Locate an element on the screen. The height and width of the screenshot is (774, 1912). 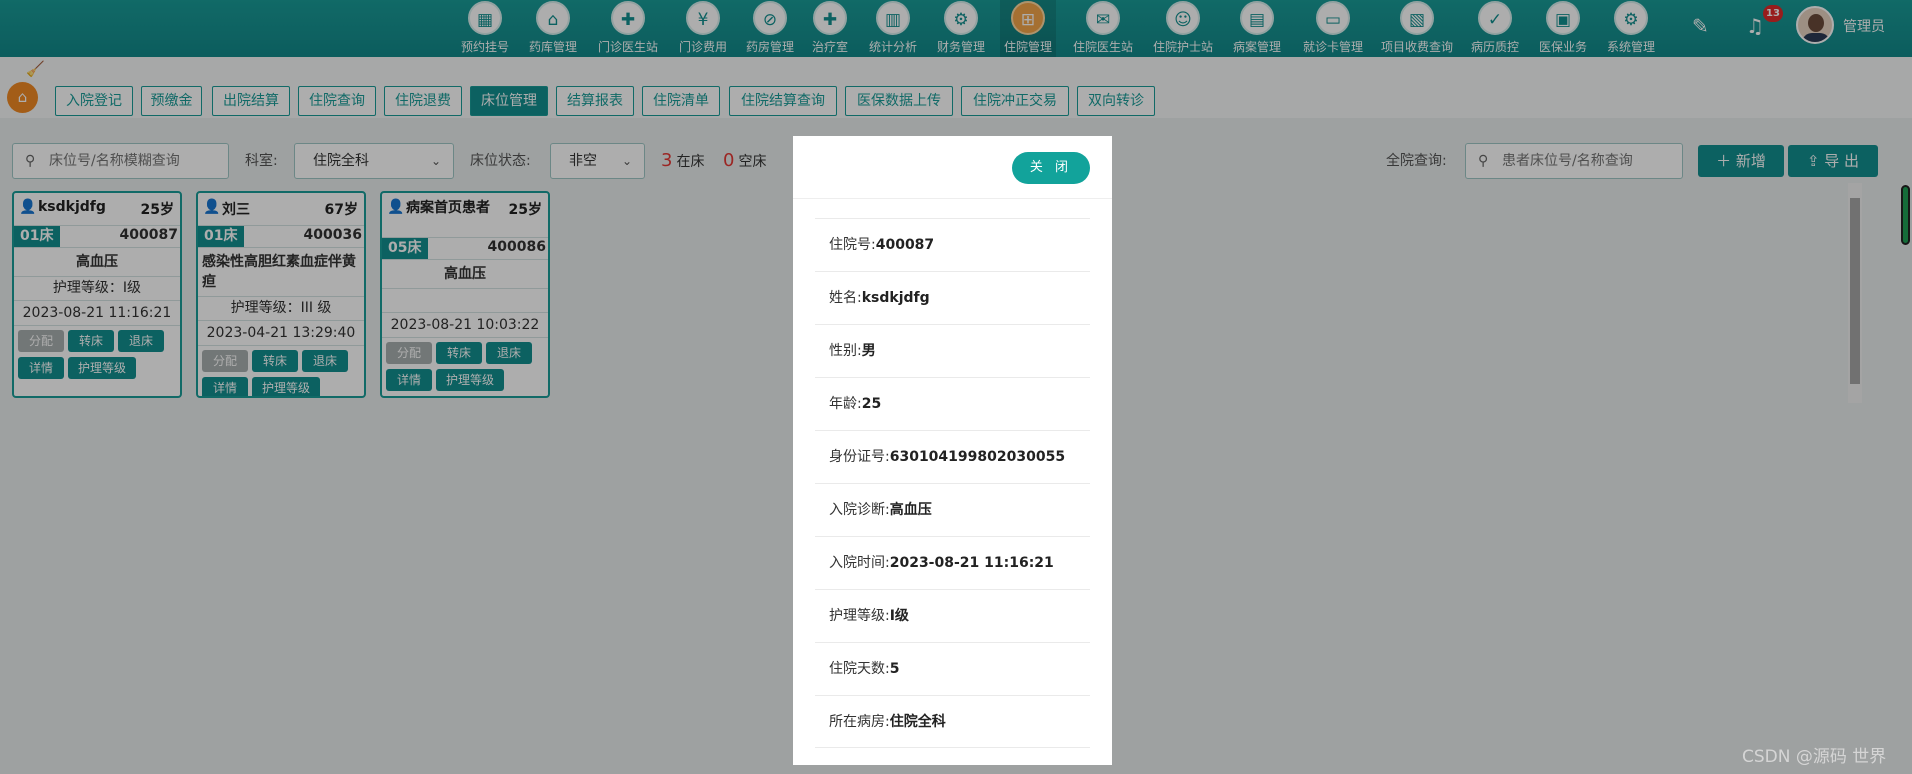
detail-row: 身份证号:630104199802030055 is located at coordinates (952, 456).